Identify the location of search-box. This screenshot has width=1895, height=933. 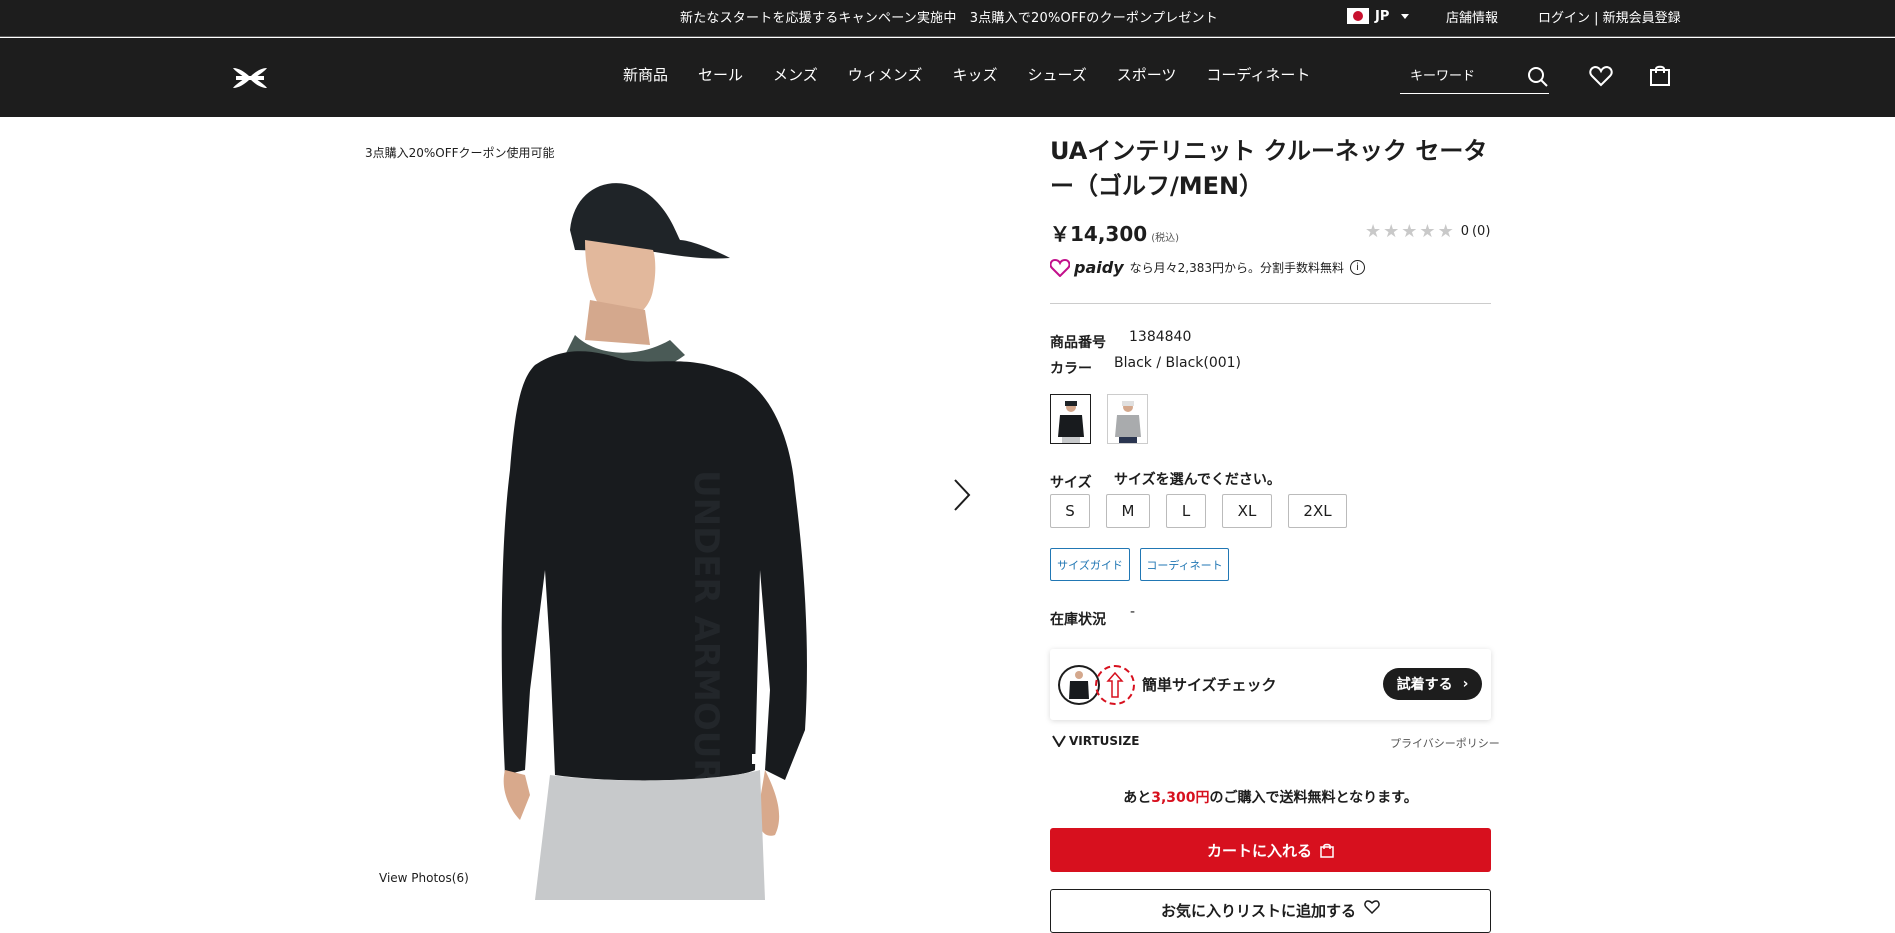
(1474, 78).